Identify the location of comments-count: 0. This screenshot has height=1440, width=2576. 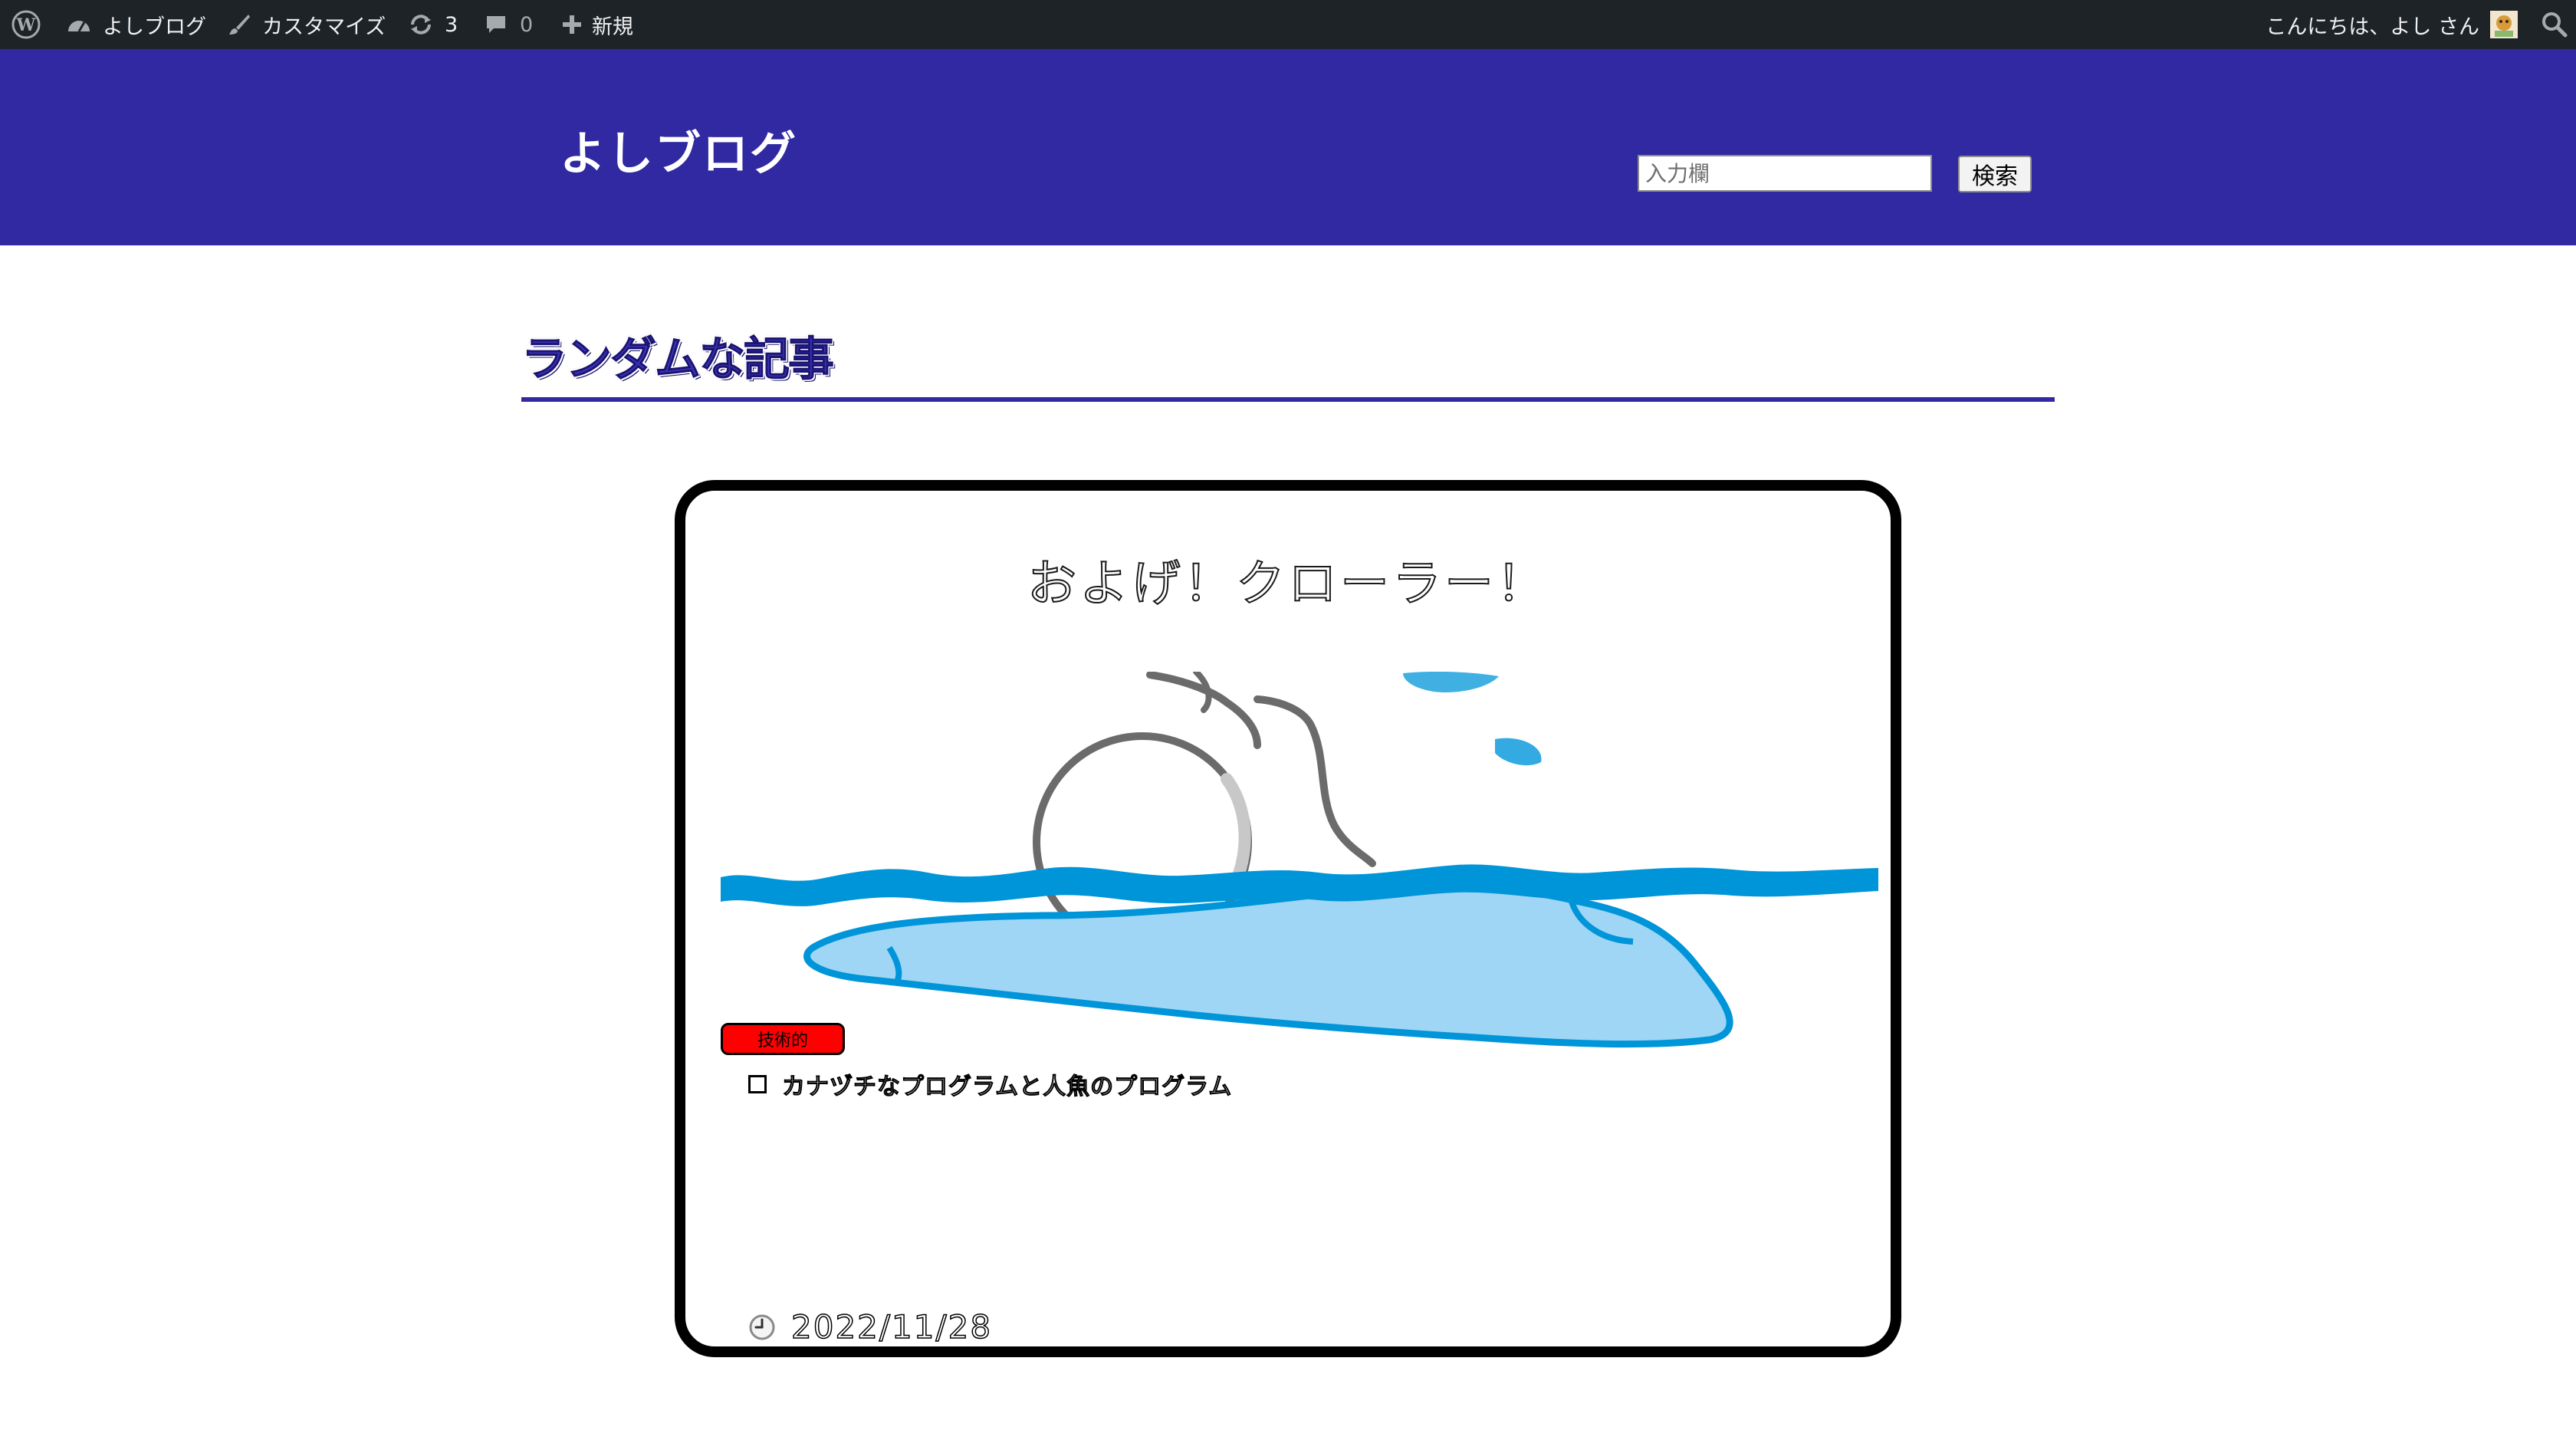
(527, 24).